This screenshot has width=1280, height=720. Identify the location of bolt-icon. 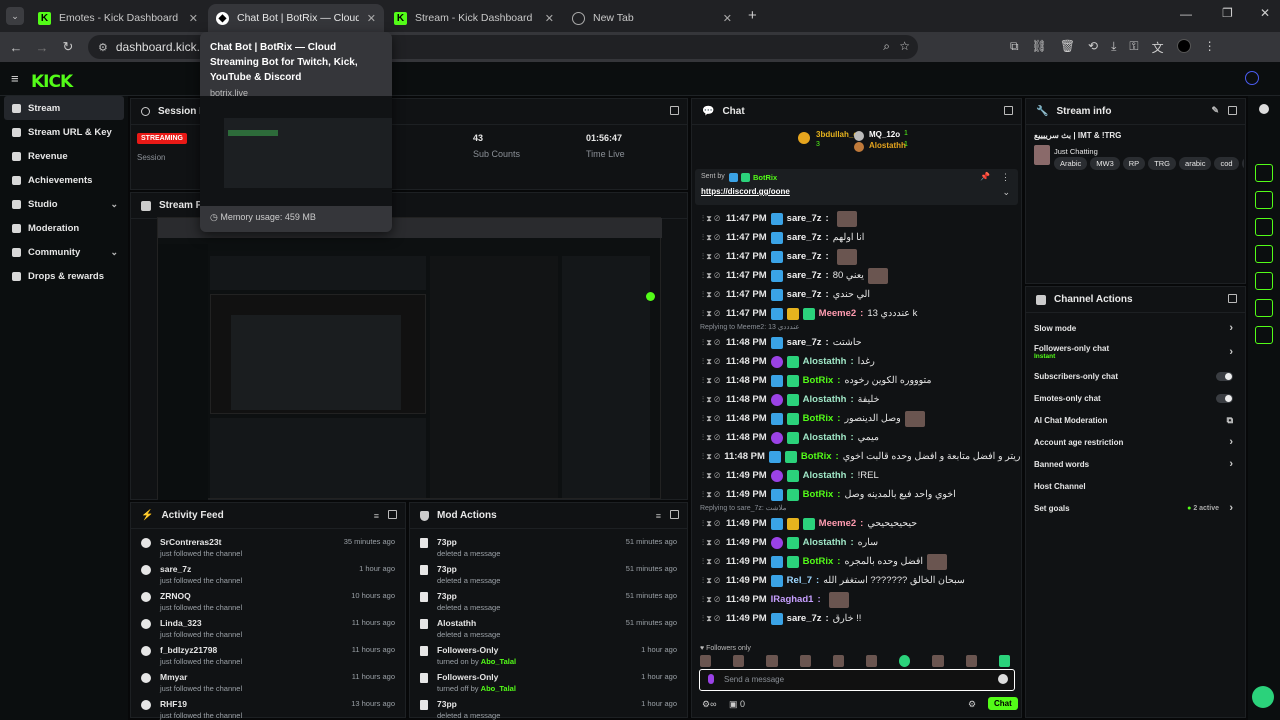
(1264, 200).